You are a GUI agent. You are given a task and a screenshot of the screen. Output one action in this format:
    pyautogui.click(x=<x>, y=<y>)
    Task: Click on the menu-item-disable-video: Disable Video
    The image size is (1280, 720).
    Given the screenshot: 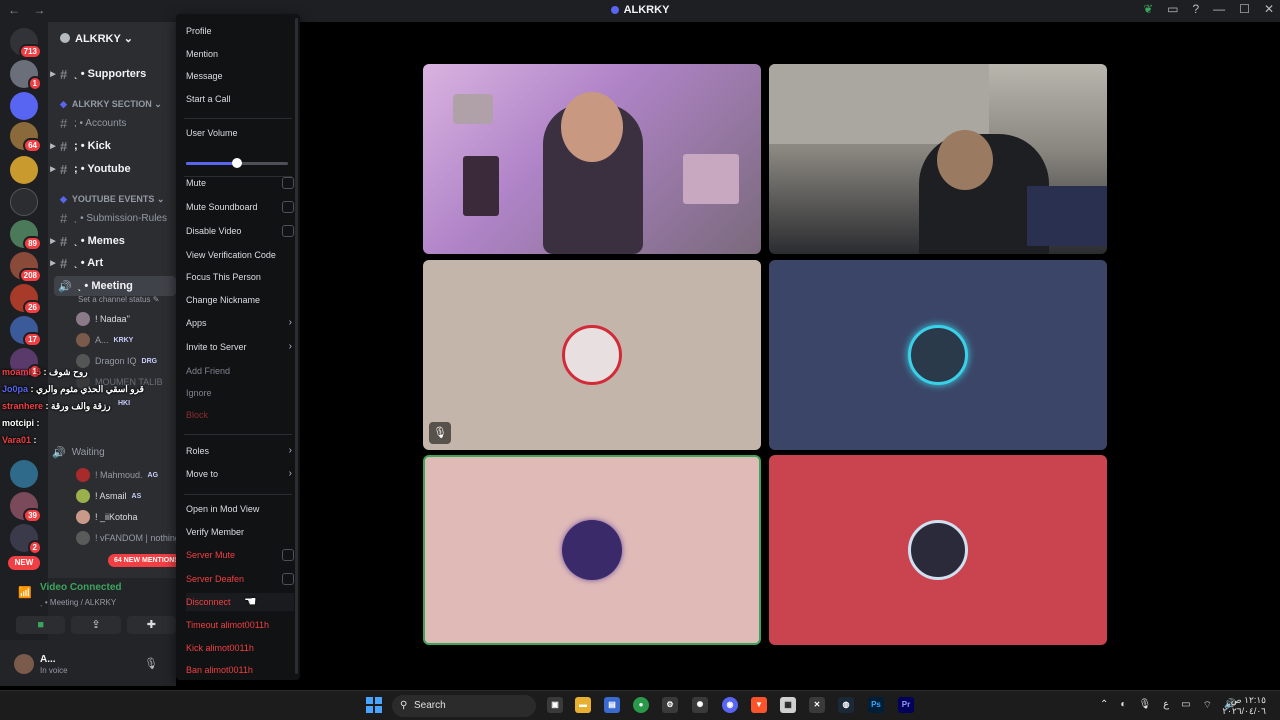 What is the action you would take?
    pyautogui.click(x=240, y=231)
    